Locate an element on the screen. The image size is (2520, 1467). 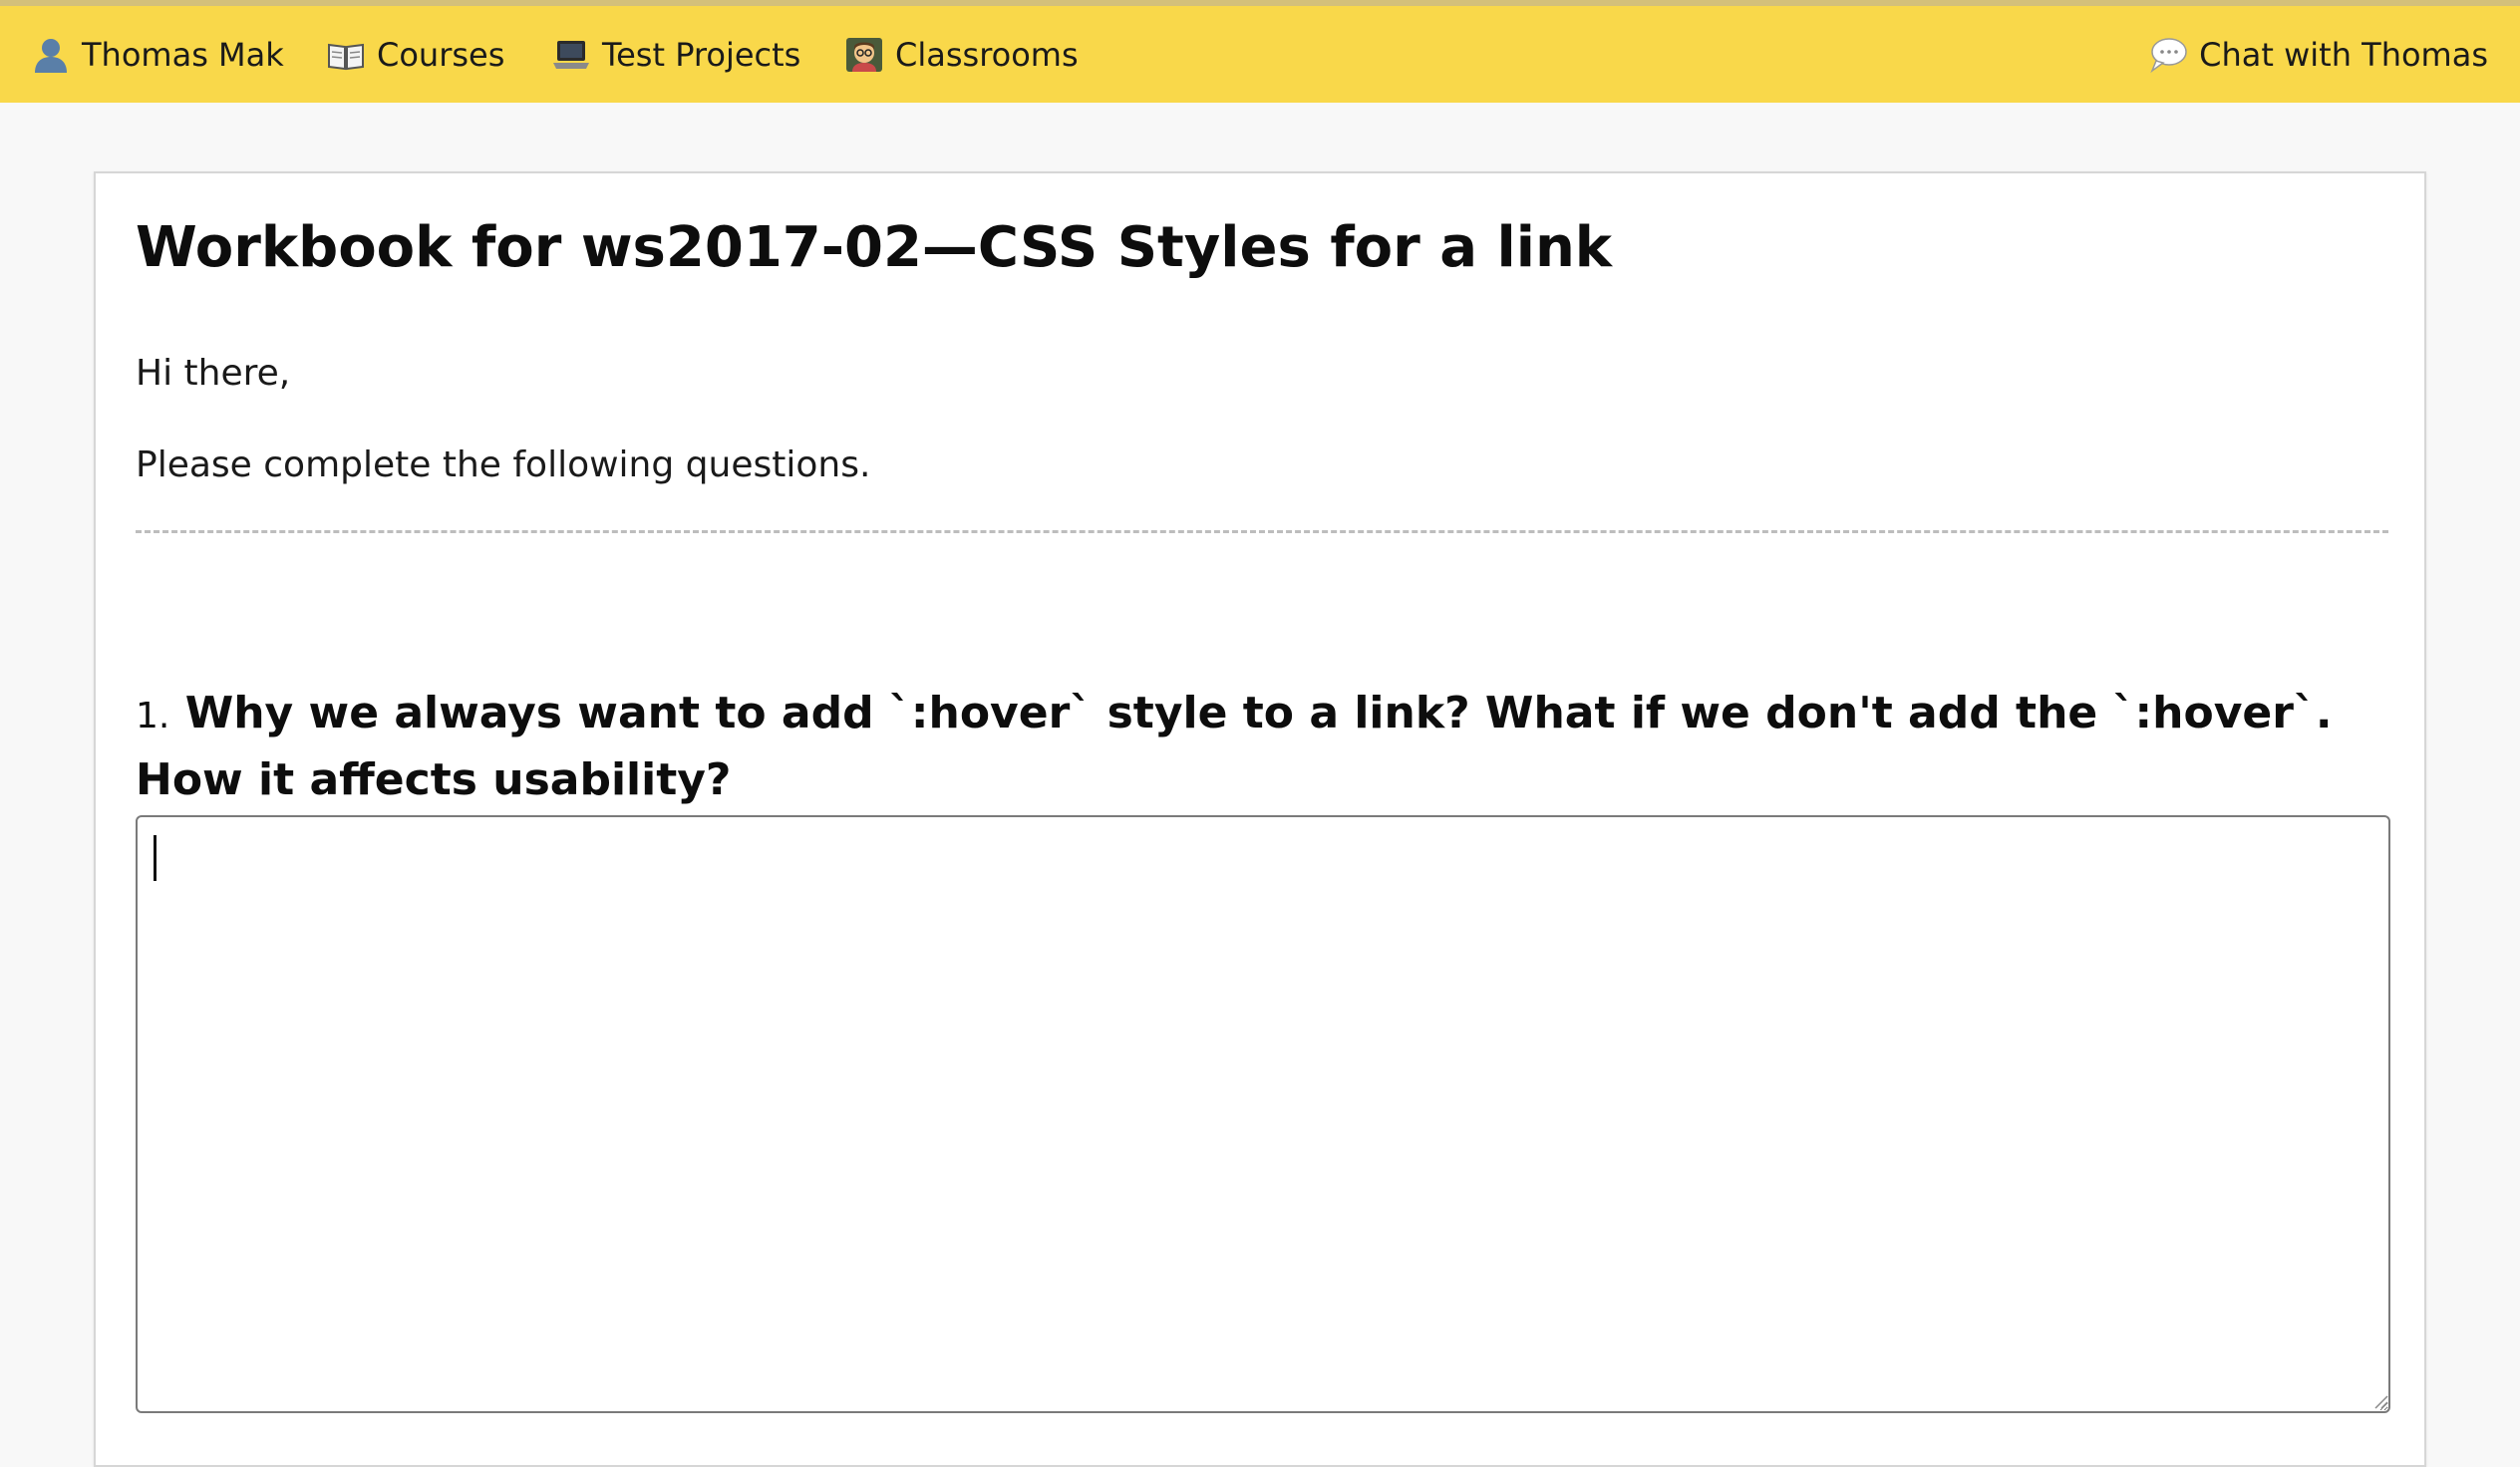
nav-classrooms: Classrooms is located at coordinates (961, 55).